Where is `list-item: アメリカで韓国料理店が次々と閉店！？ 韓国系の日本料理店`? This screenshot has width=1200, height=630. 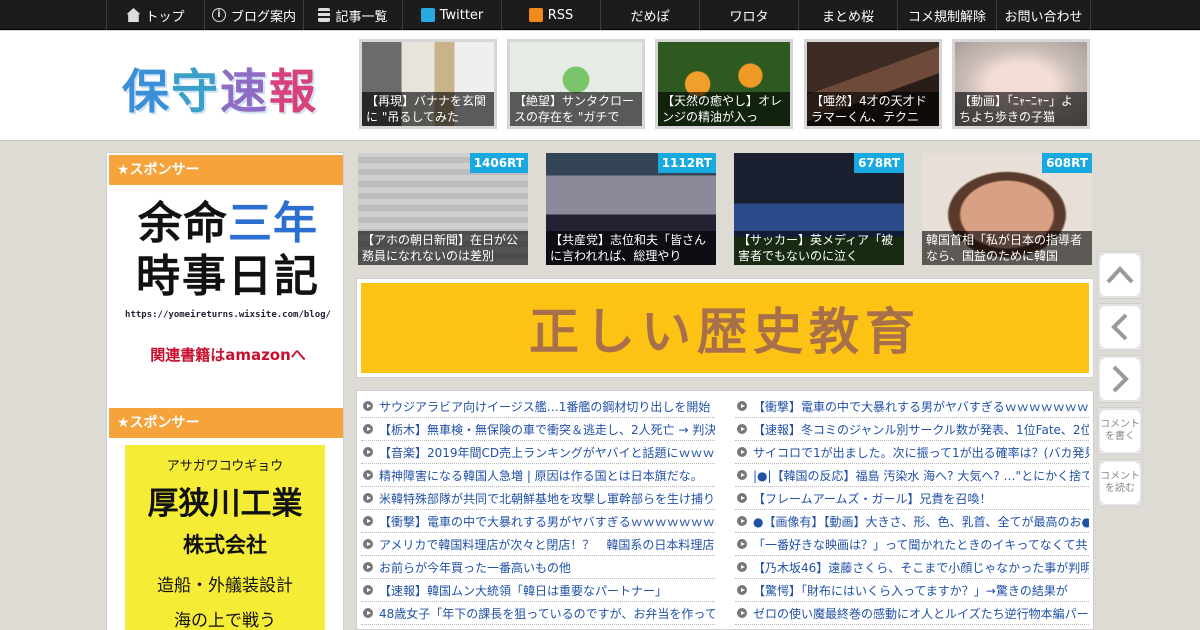 list-item: アメリカで韓国料理店が次々と閉店！？ 韓国系の日本料理店 is located at coordinates (538, 544).